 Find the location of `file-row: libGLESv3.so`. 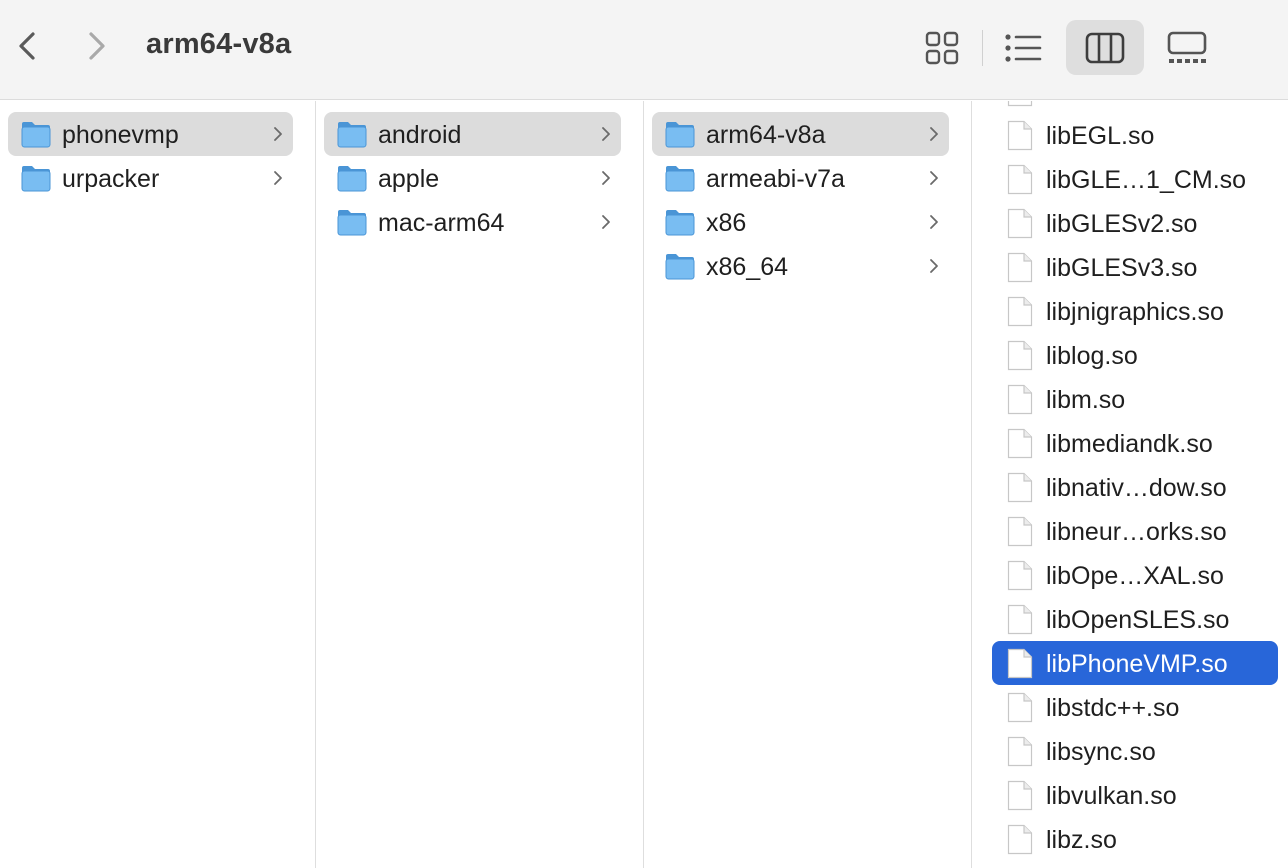

file-row: libGLESv3.so is located at coordinates (1135, 267).